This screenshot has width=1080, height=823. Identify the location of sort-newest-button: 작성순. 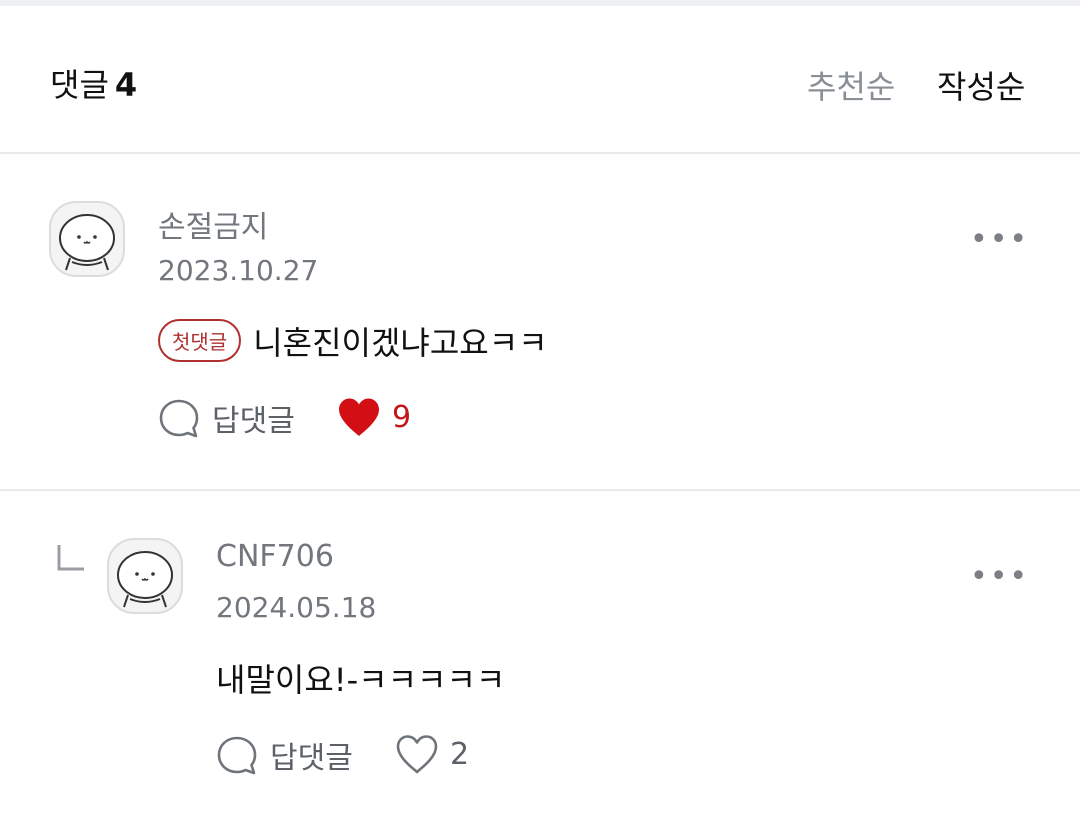
(981, 85).